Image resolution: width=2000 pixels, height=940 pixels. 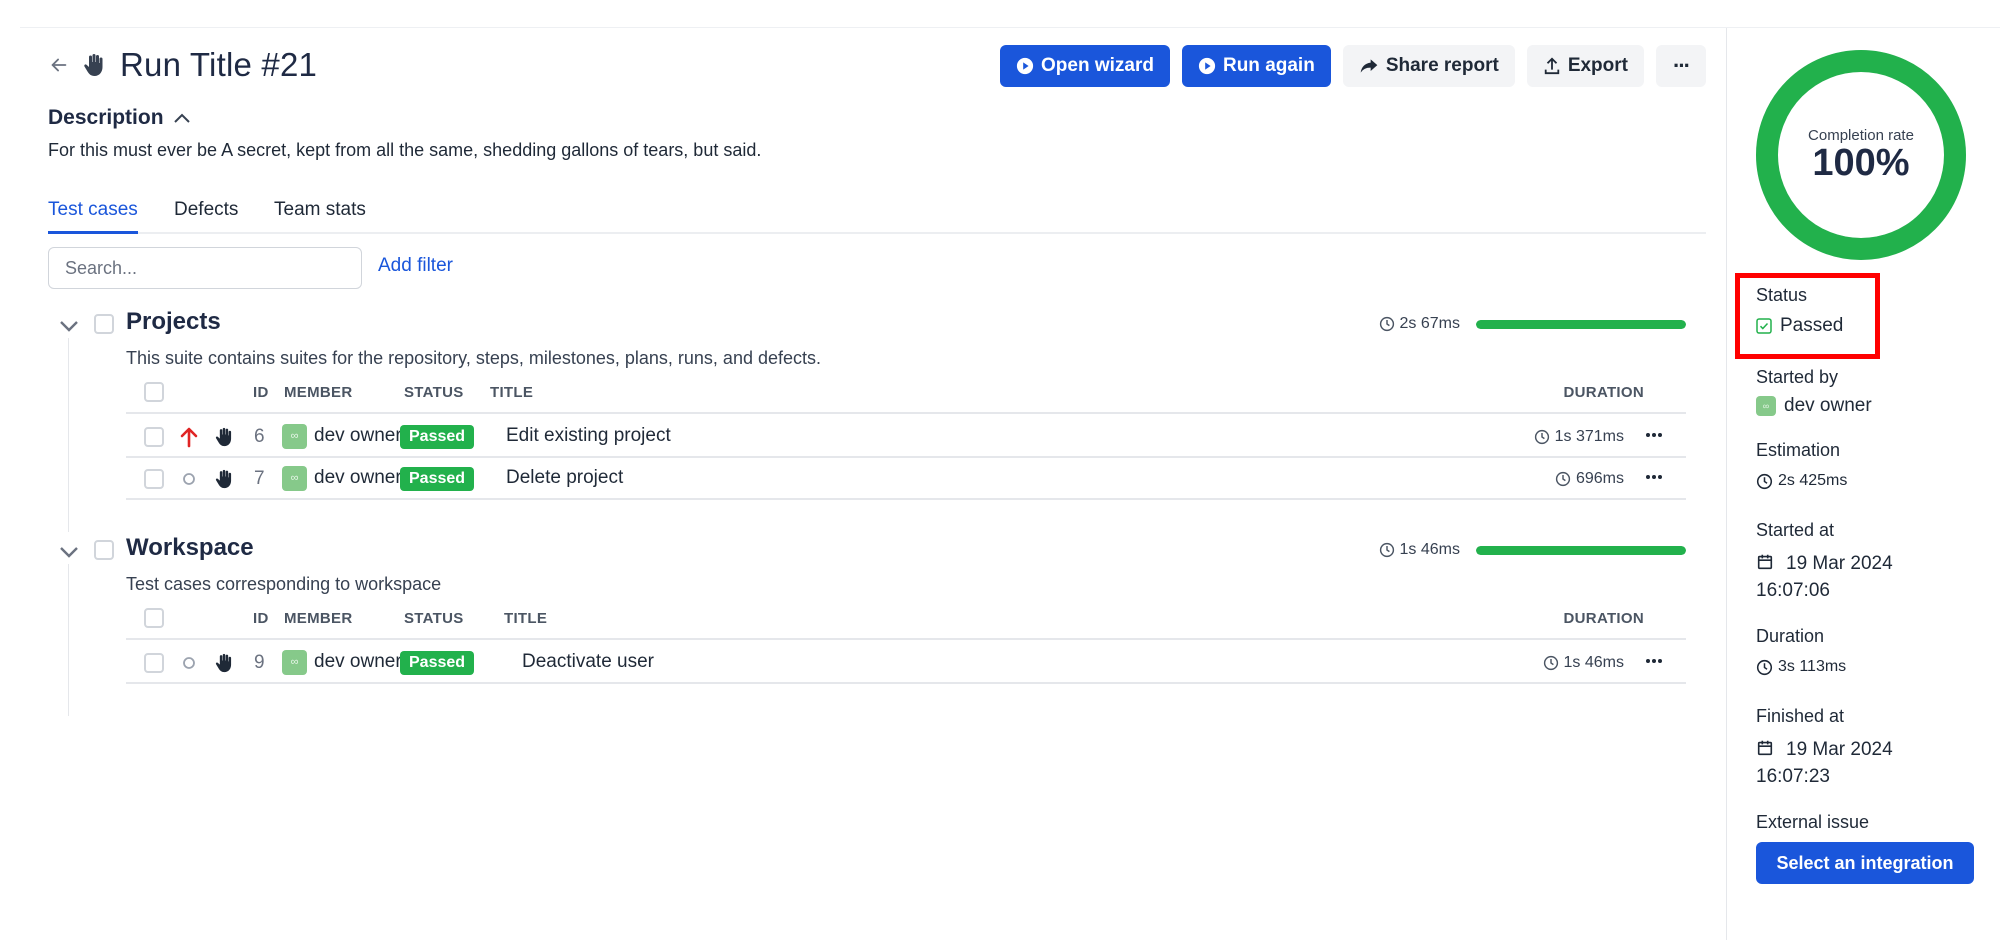 I want to click on row-id: 9, so click(x=259, y=662).